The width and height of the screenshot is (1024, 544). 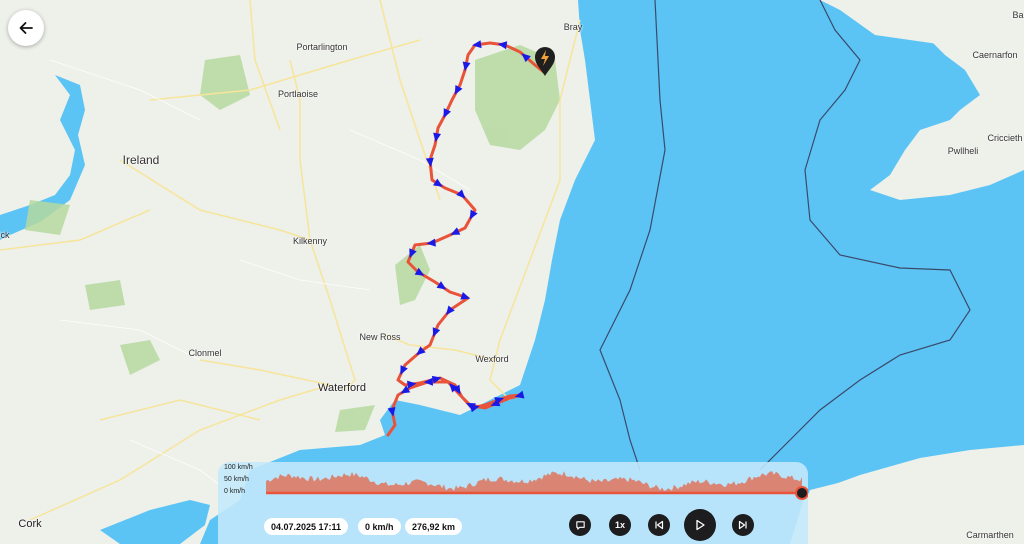 What do you see at coordinates (235, 491) in the screenshot?
I see `chart-label-0: 0 km/h` at bounding box center [235, 491].